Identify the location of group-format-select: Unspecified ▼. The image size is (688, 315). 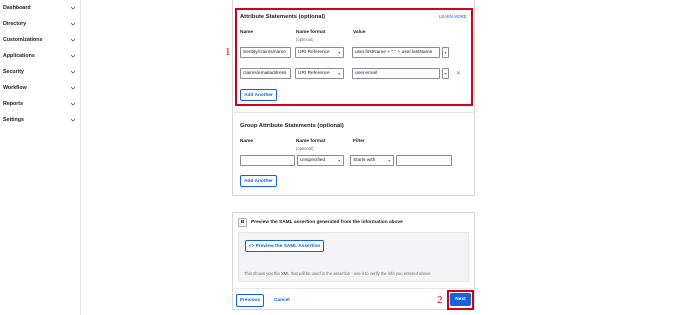
(320, 160).